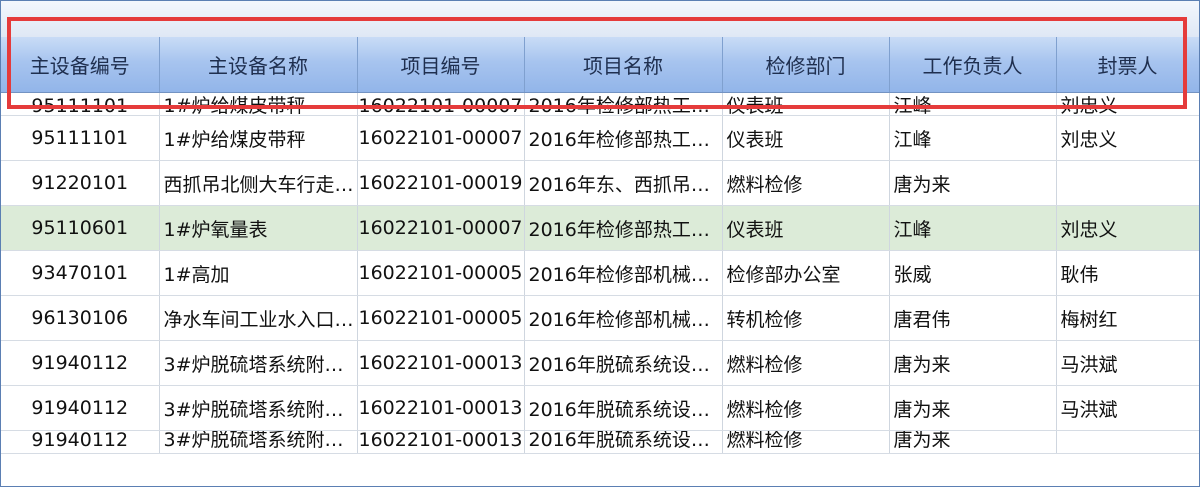  What do you see at coordinates (600, 19) in the screenshot?
I see `grid-toolbar-strip` at bounding box center [600, 19].